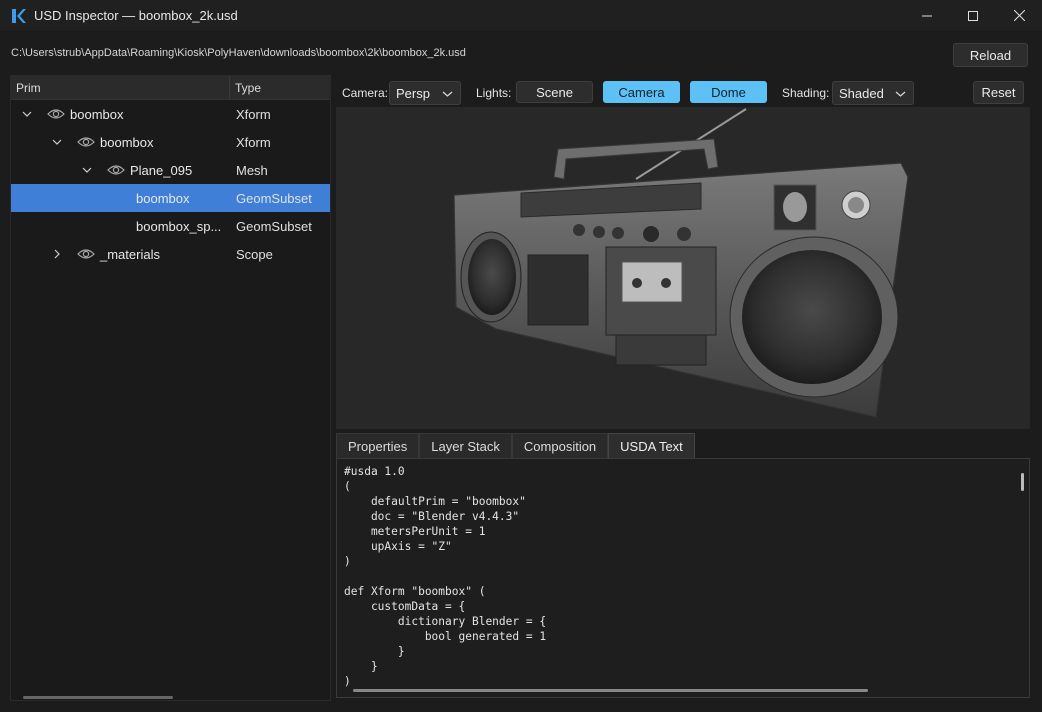 The image size is (1042, 712). I want to click on tree-row: Plane_095 Mesh, so click(170, 170).